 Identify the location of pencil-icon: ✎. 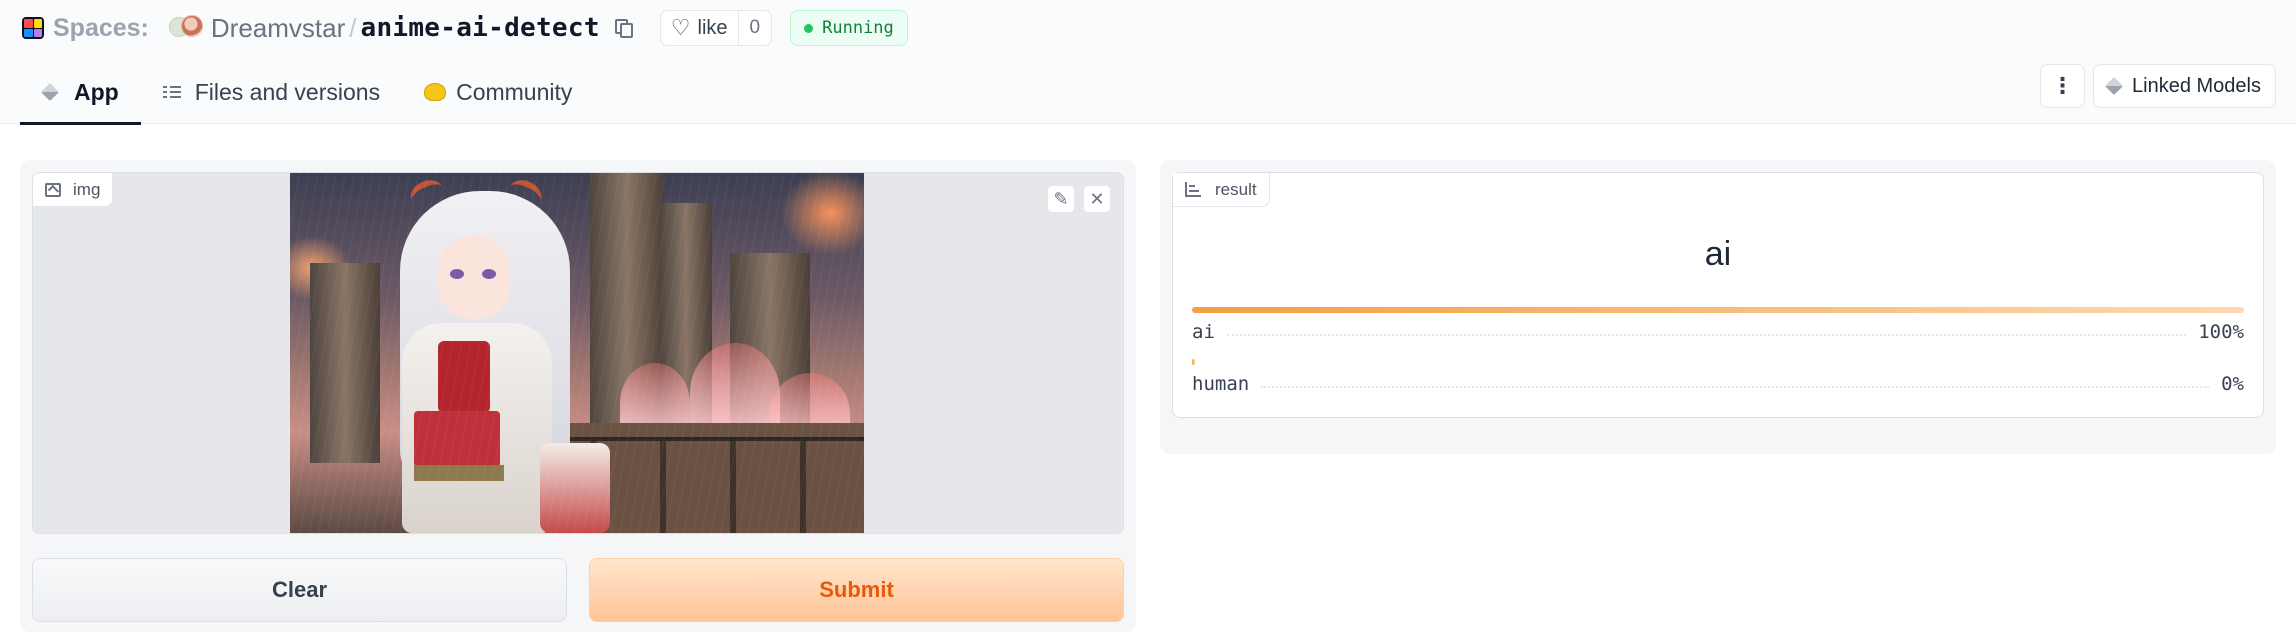
(1061, 198).